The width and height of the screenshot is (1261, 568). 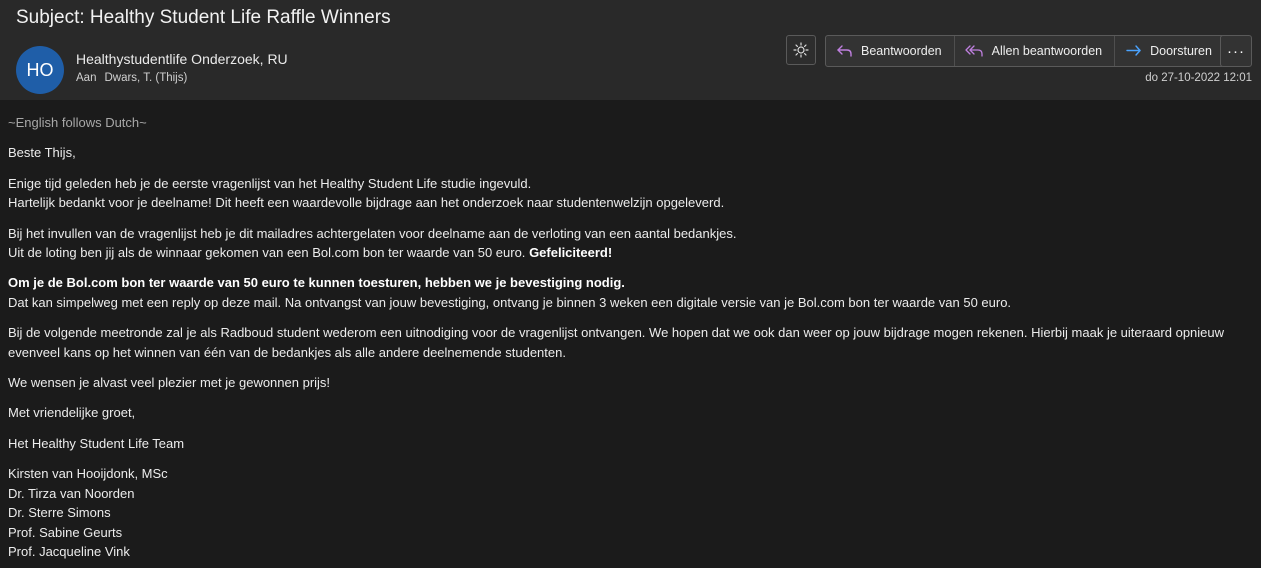 I want to click on scrollbar, so click(x=1258, y=334).